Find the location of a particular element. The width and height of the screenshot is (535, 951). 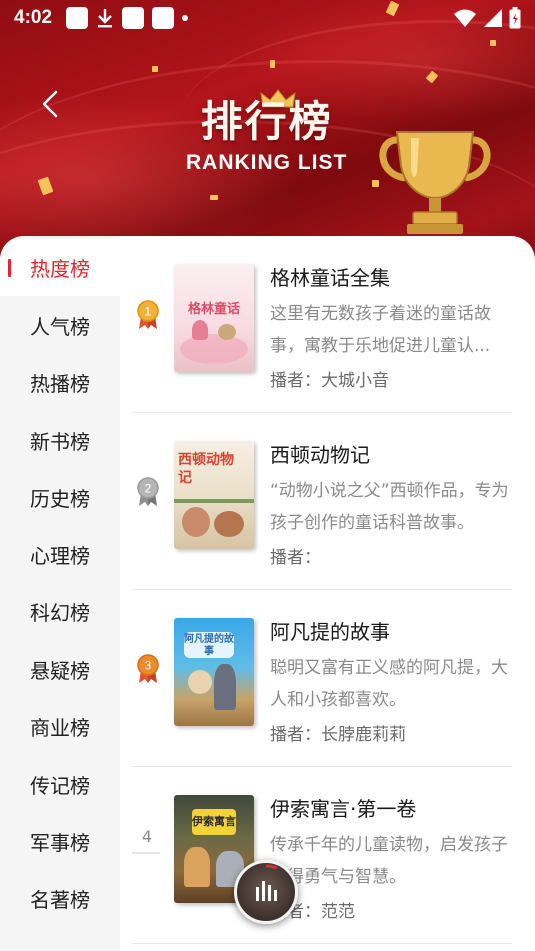

sidebar-item-label: 新书榜 is located at coordinates (60, 442).